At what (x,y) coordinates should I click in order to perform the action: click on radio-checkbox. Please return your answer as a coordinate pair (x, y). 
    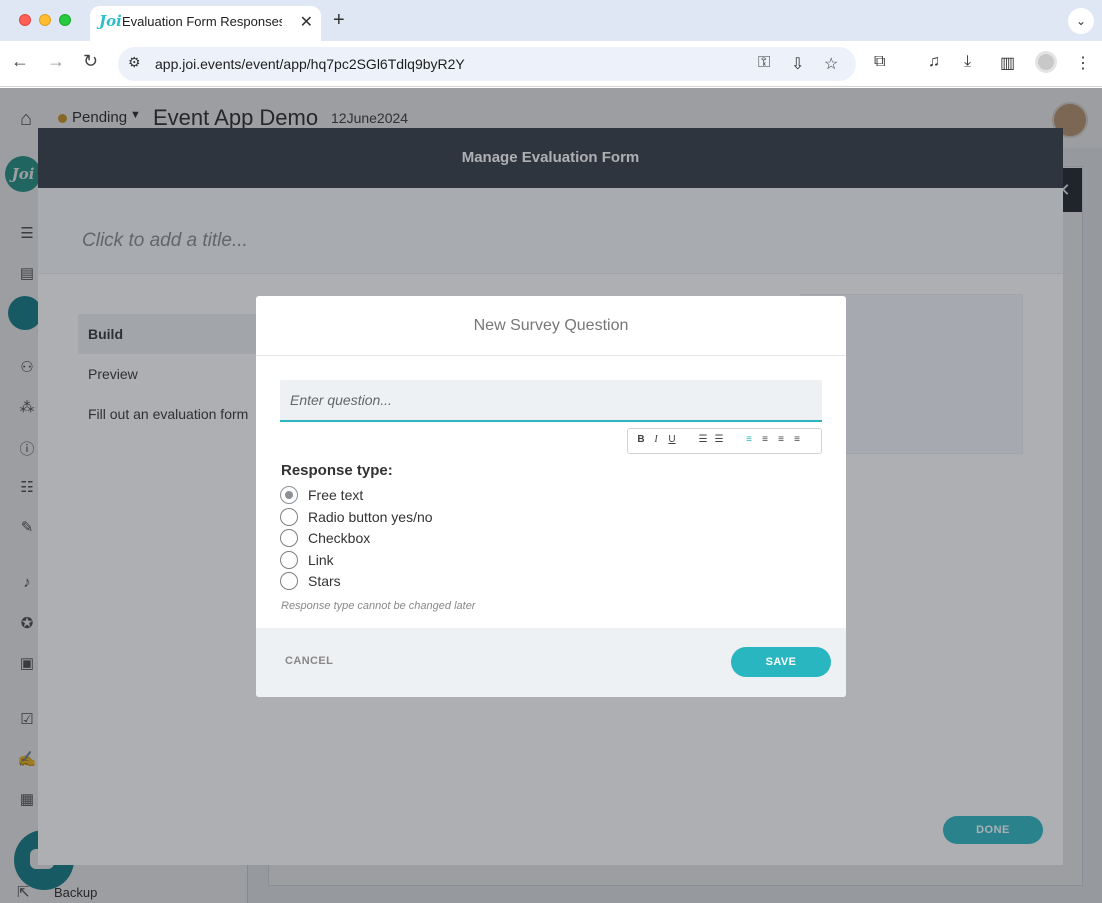
    Looking at the image, I should click on (289, 538).